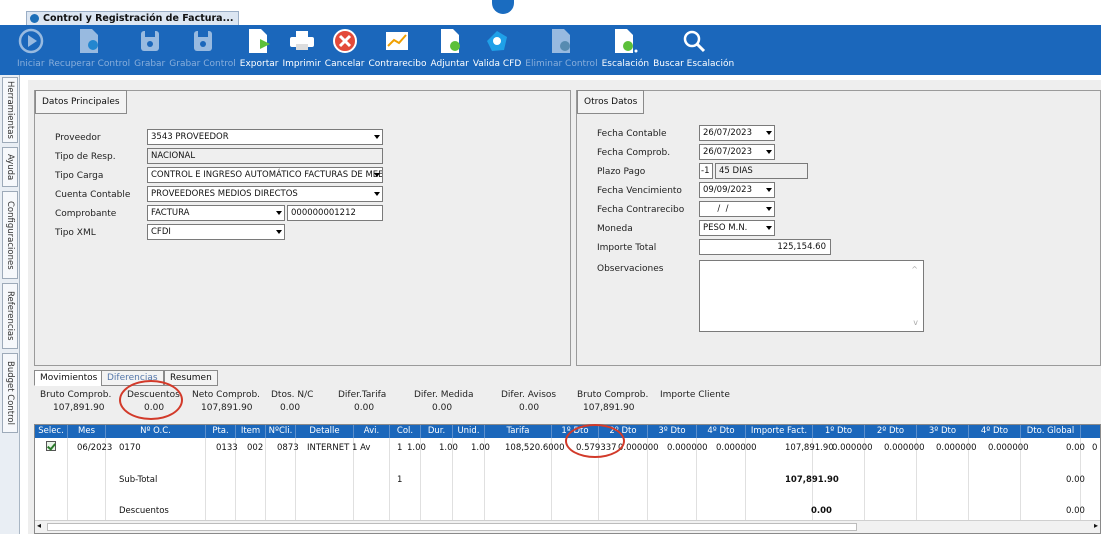 The image size is (1101, 534). What do you see at coordinates (69, 378) in the screenshot?
I see `tab-movimientos: Movimientos` at bounding box center [69, 378].